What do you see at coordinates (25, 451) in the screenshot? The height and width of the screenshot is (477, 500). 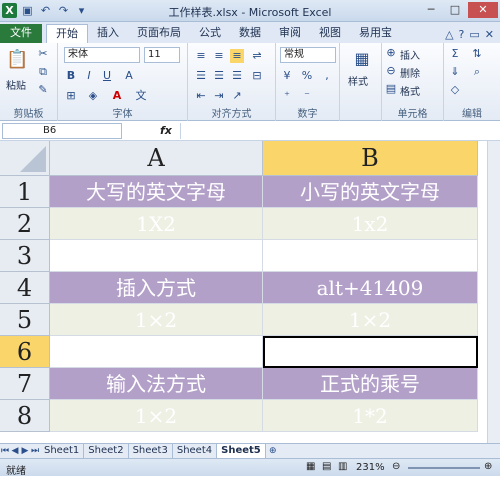 I see `next-sheet-icon: ▶` at bounding box center [25, 451].